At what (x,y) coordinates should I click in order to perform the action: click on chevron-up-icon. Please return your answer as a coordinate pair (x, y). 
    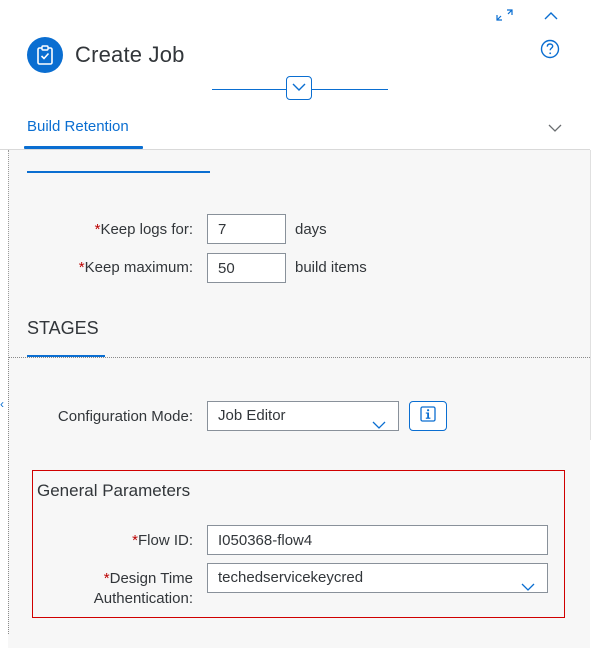
    Looking at the image, I should click on (551, 15).